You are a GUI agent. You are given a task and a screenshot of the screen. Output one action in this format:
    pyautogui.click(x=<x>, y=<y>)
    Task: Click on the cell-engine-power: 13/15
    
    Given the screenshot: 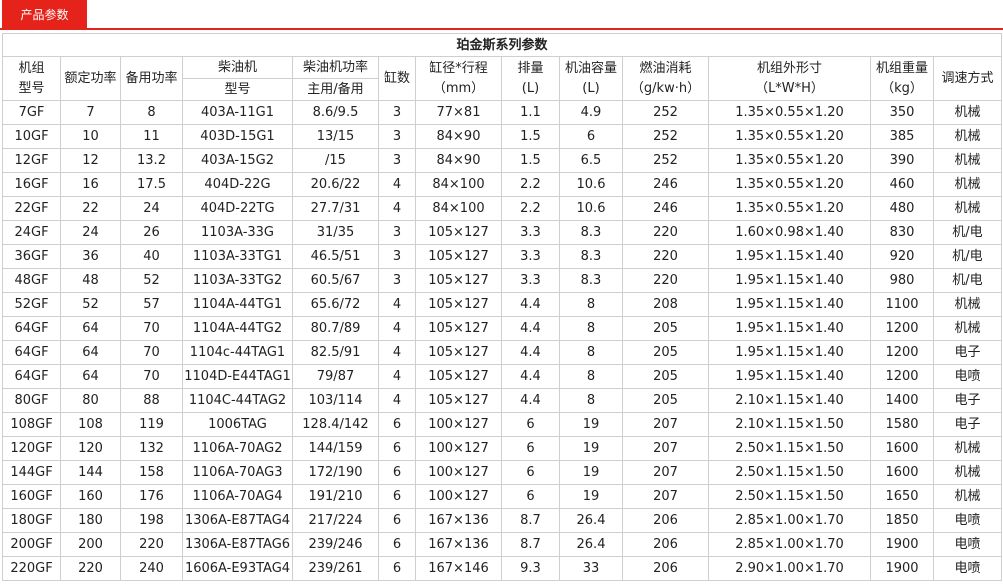 What is the action you would take?
    pyautogui.click(x=335, y=136)
    